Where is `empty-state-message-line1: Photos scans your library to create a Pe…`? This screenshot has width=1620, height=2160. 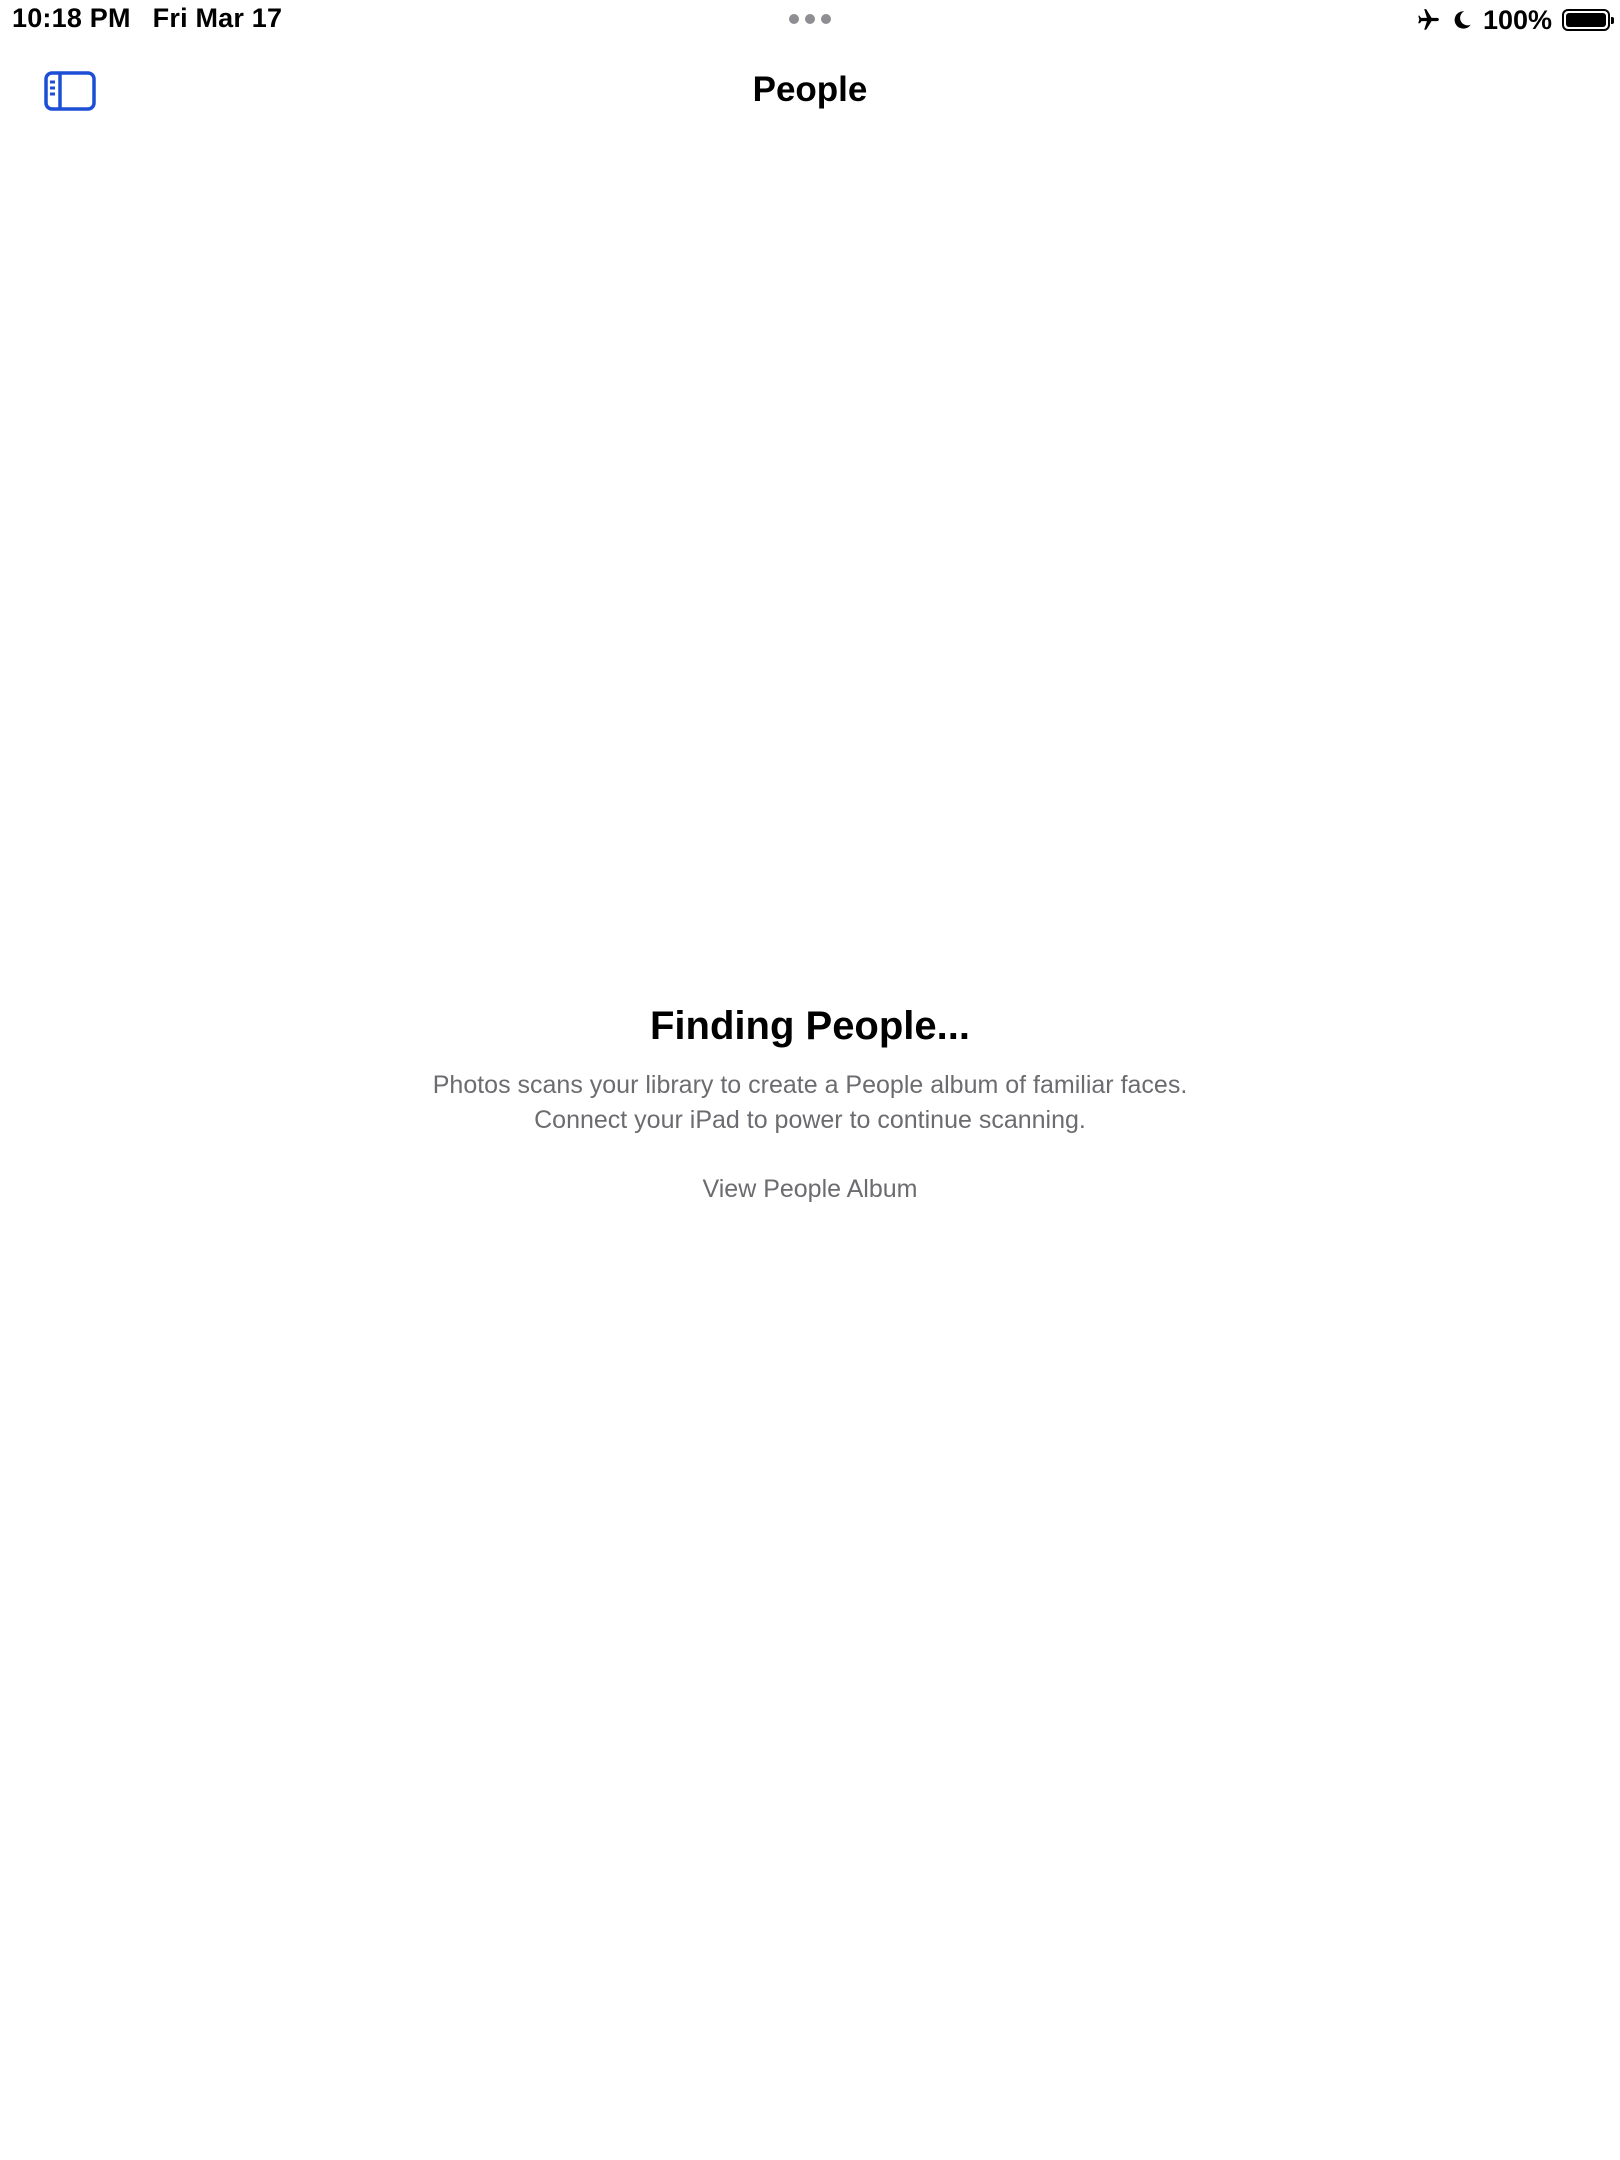 empty-state-message-line1: Photos scans your library to create a Pe… is located at coordinates (810, 1085).